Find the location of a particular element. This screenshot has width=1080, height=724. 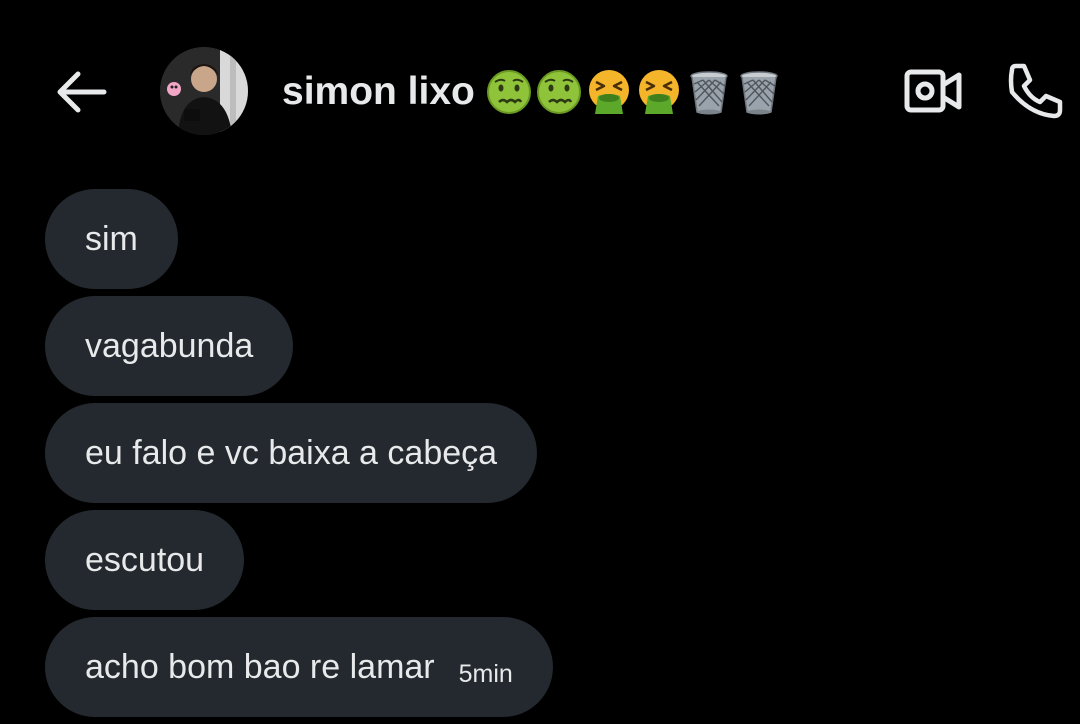

back-button is located at coordinates (80, 92).